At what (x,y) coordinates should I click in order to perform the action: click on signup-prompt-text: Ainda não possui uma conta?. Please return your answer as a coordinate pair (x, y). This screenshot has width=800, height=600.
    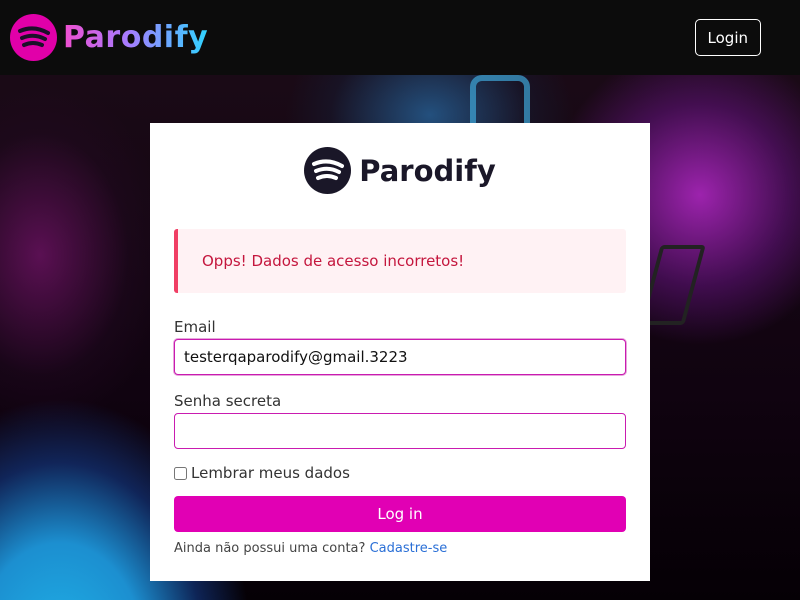
    Looking at the image, I should click on (270, 548).